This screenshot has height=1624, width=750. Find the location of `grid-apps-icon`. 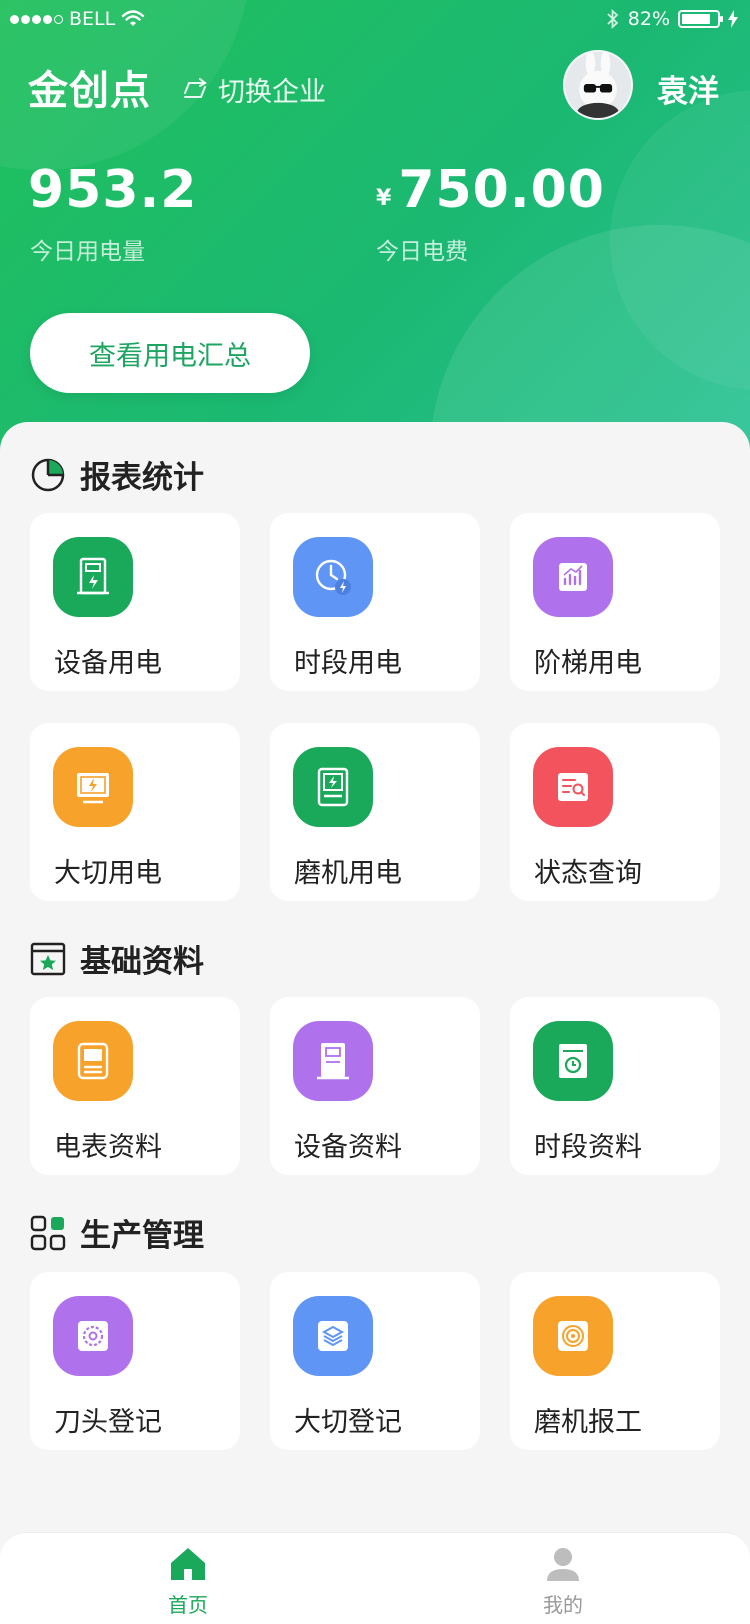

grid-apps-icon is located at coordinates (48, 1232).